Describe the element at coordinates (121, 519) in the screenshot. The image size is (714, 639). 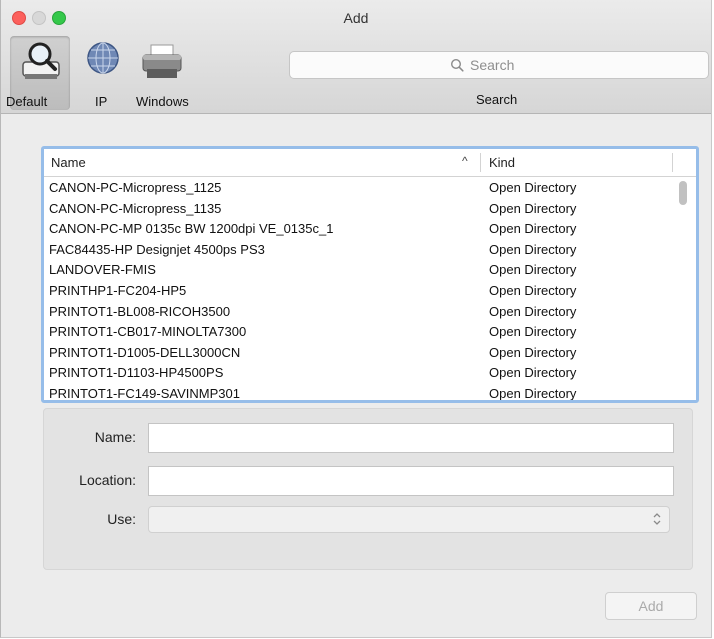
I see `use-label: Use:` at that location.